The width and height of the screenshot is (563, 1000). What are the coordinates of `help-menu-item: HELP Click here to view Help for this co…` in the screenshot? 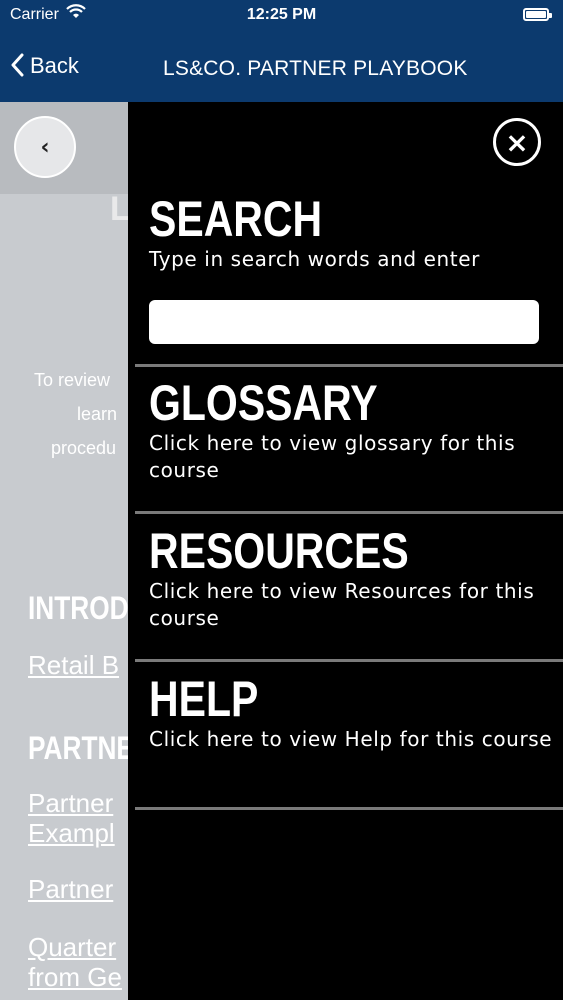 It's located at (349, 741).